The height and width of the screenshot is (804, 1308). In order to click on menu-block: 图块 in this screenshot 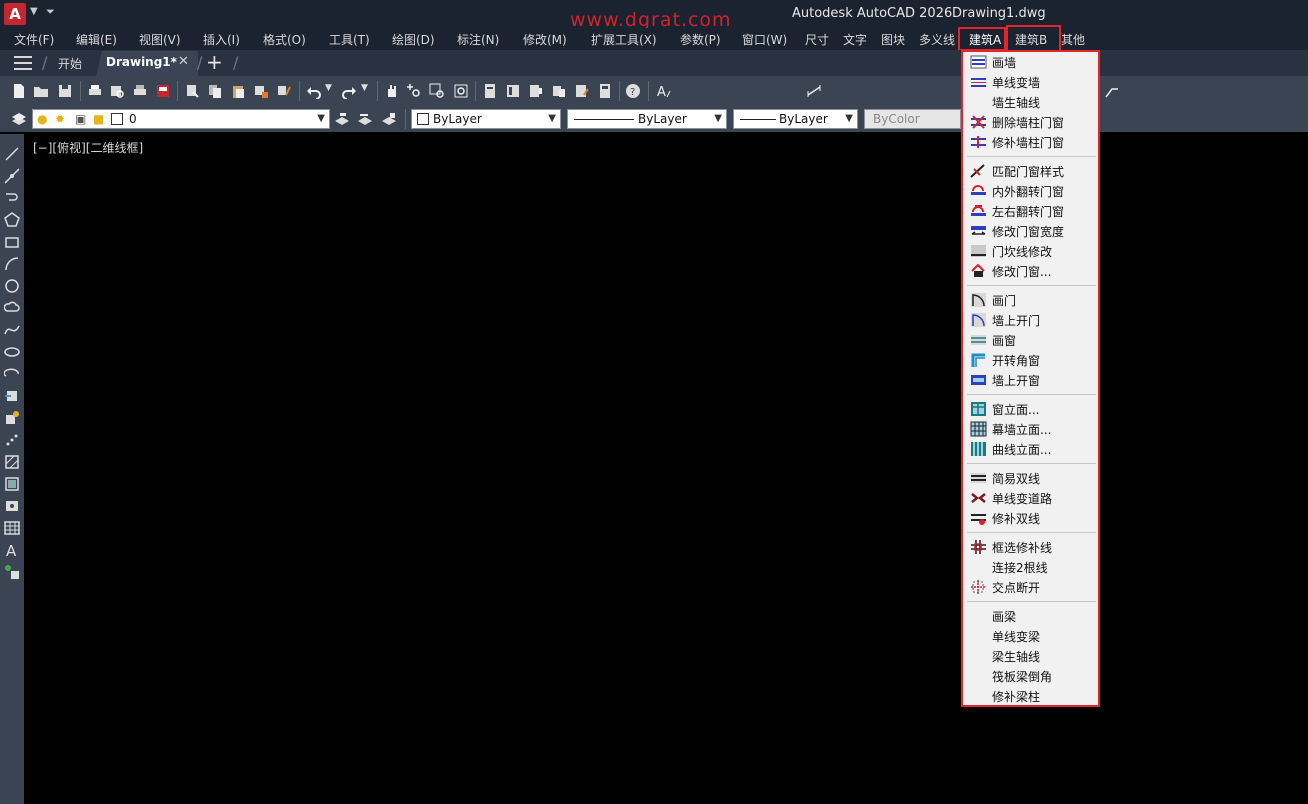, I will do `click(893, 39)`.